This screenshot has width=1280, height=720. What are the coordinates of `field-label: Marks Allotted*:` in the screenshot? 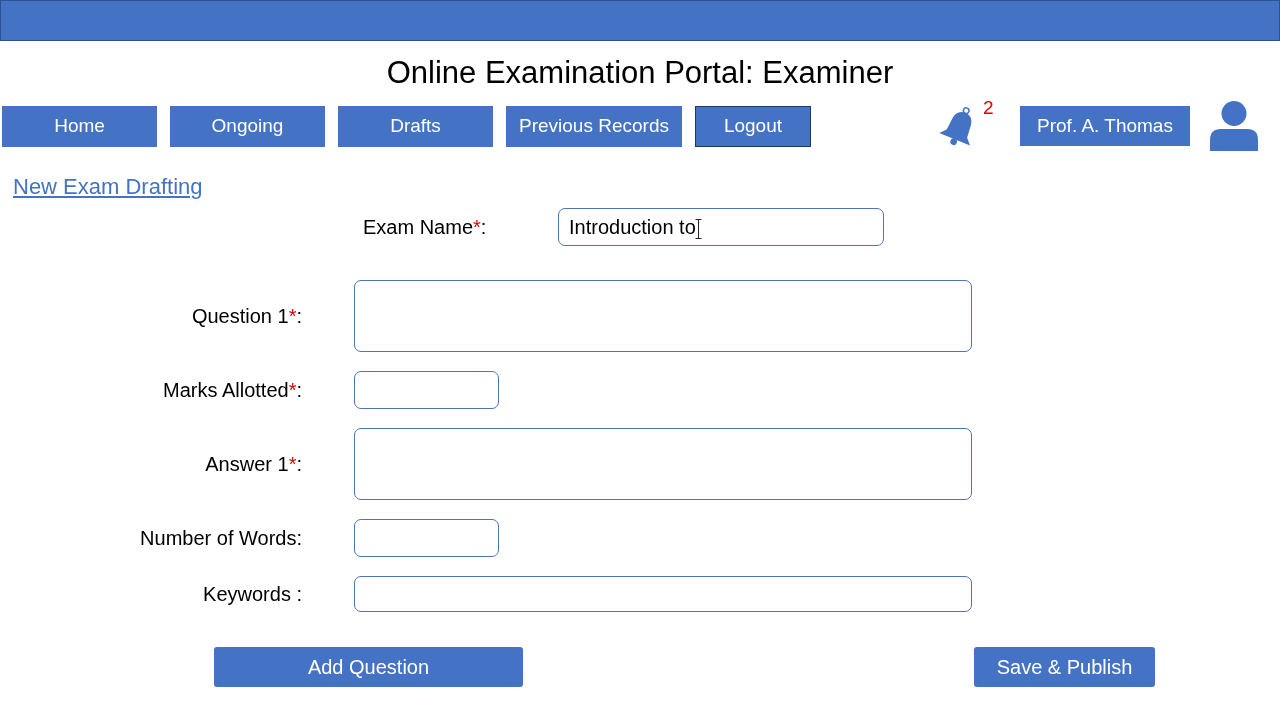 It's located at (232, 390).